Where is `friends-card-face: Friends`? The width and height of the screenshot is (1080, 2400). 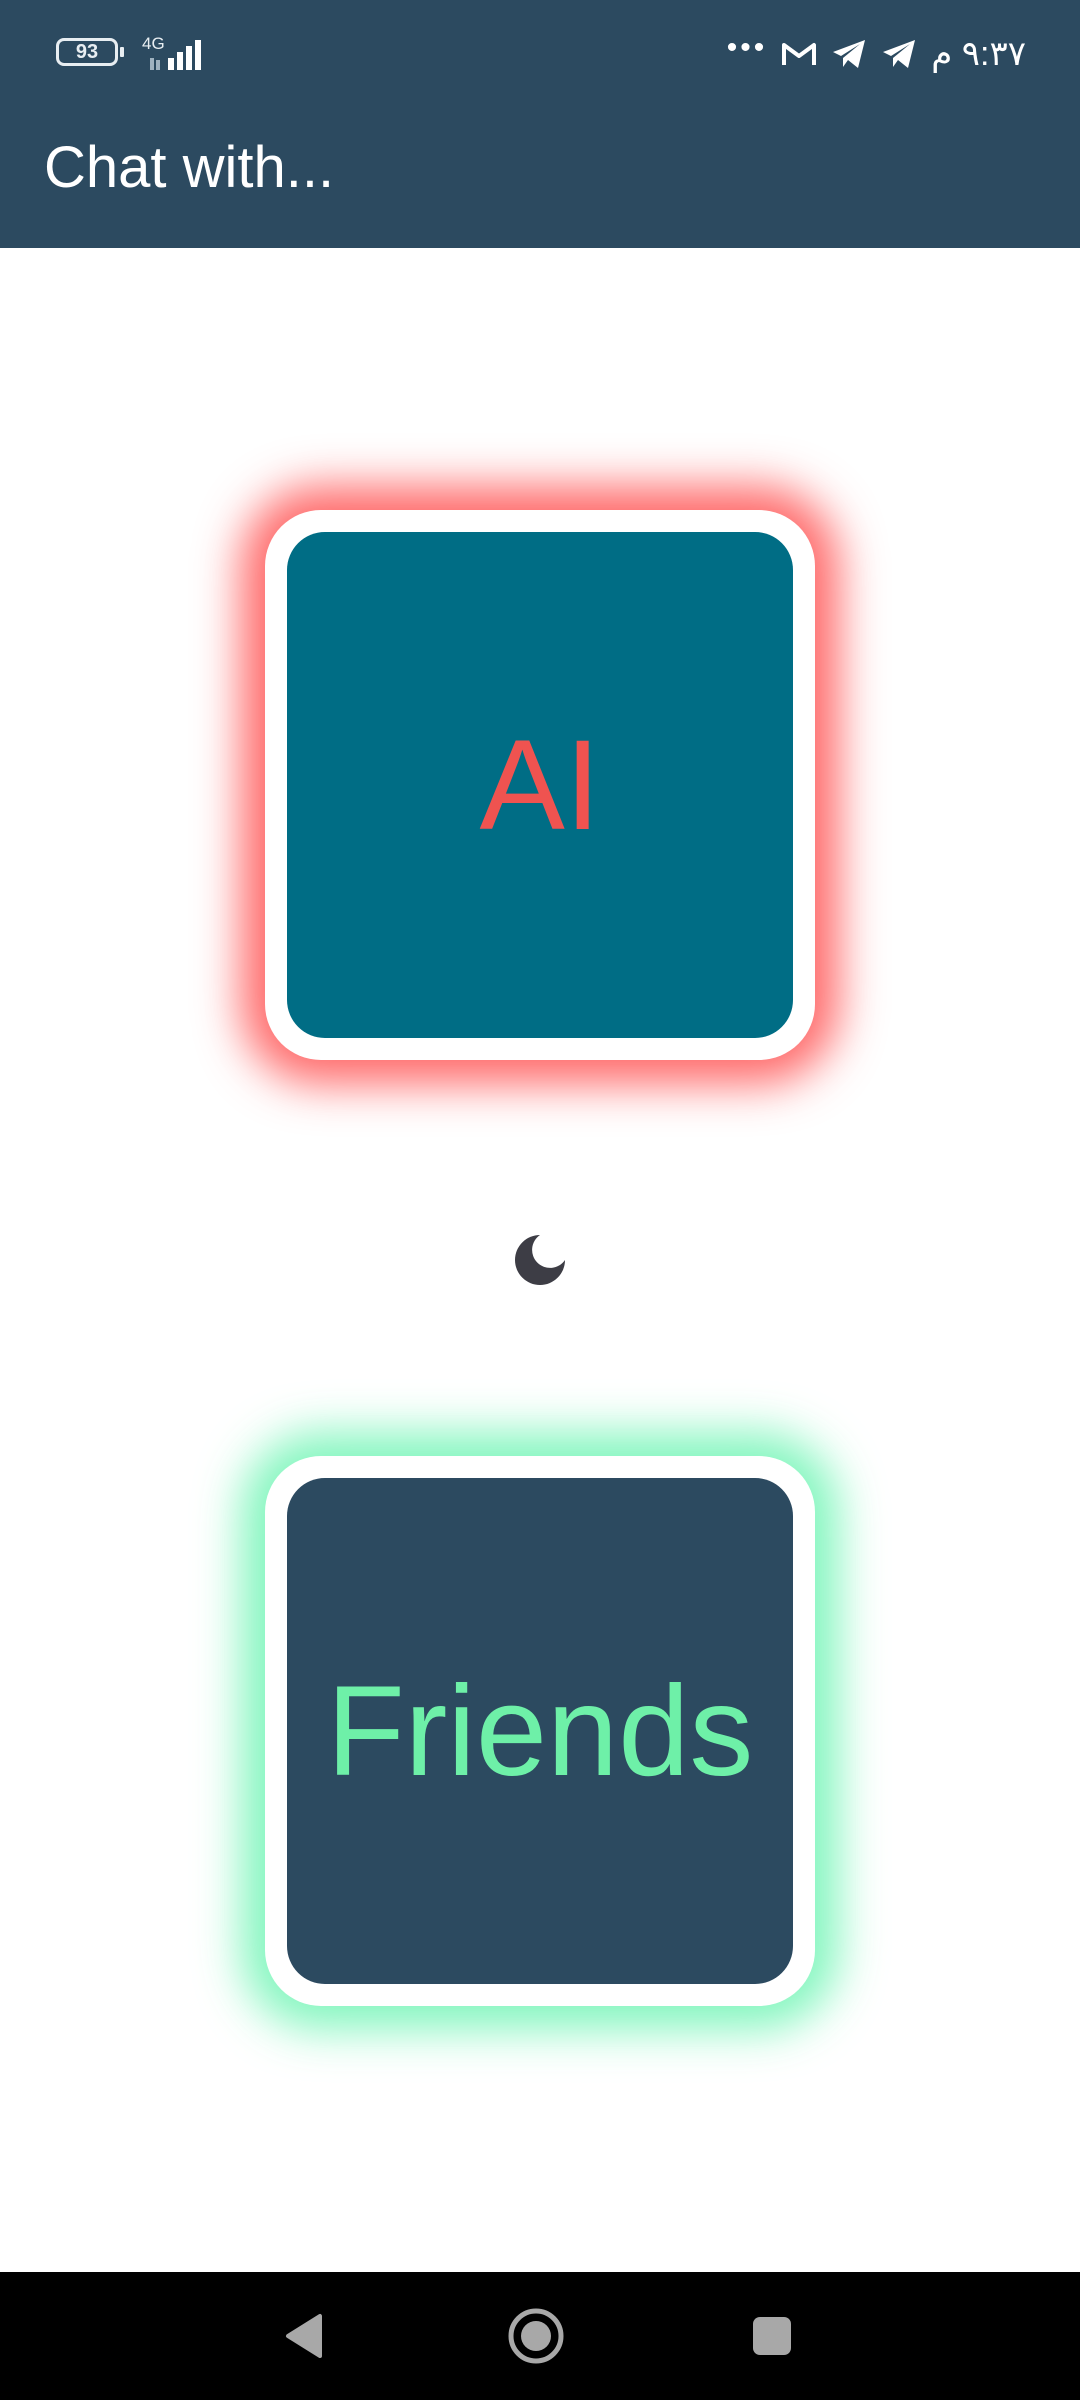
friends-card-face: Friends is located at coordinates (540, 1731).